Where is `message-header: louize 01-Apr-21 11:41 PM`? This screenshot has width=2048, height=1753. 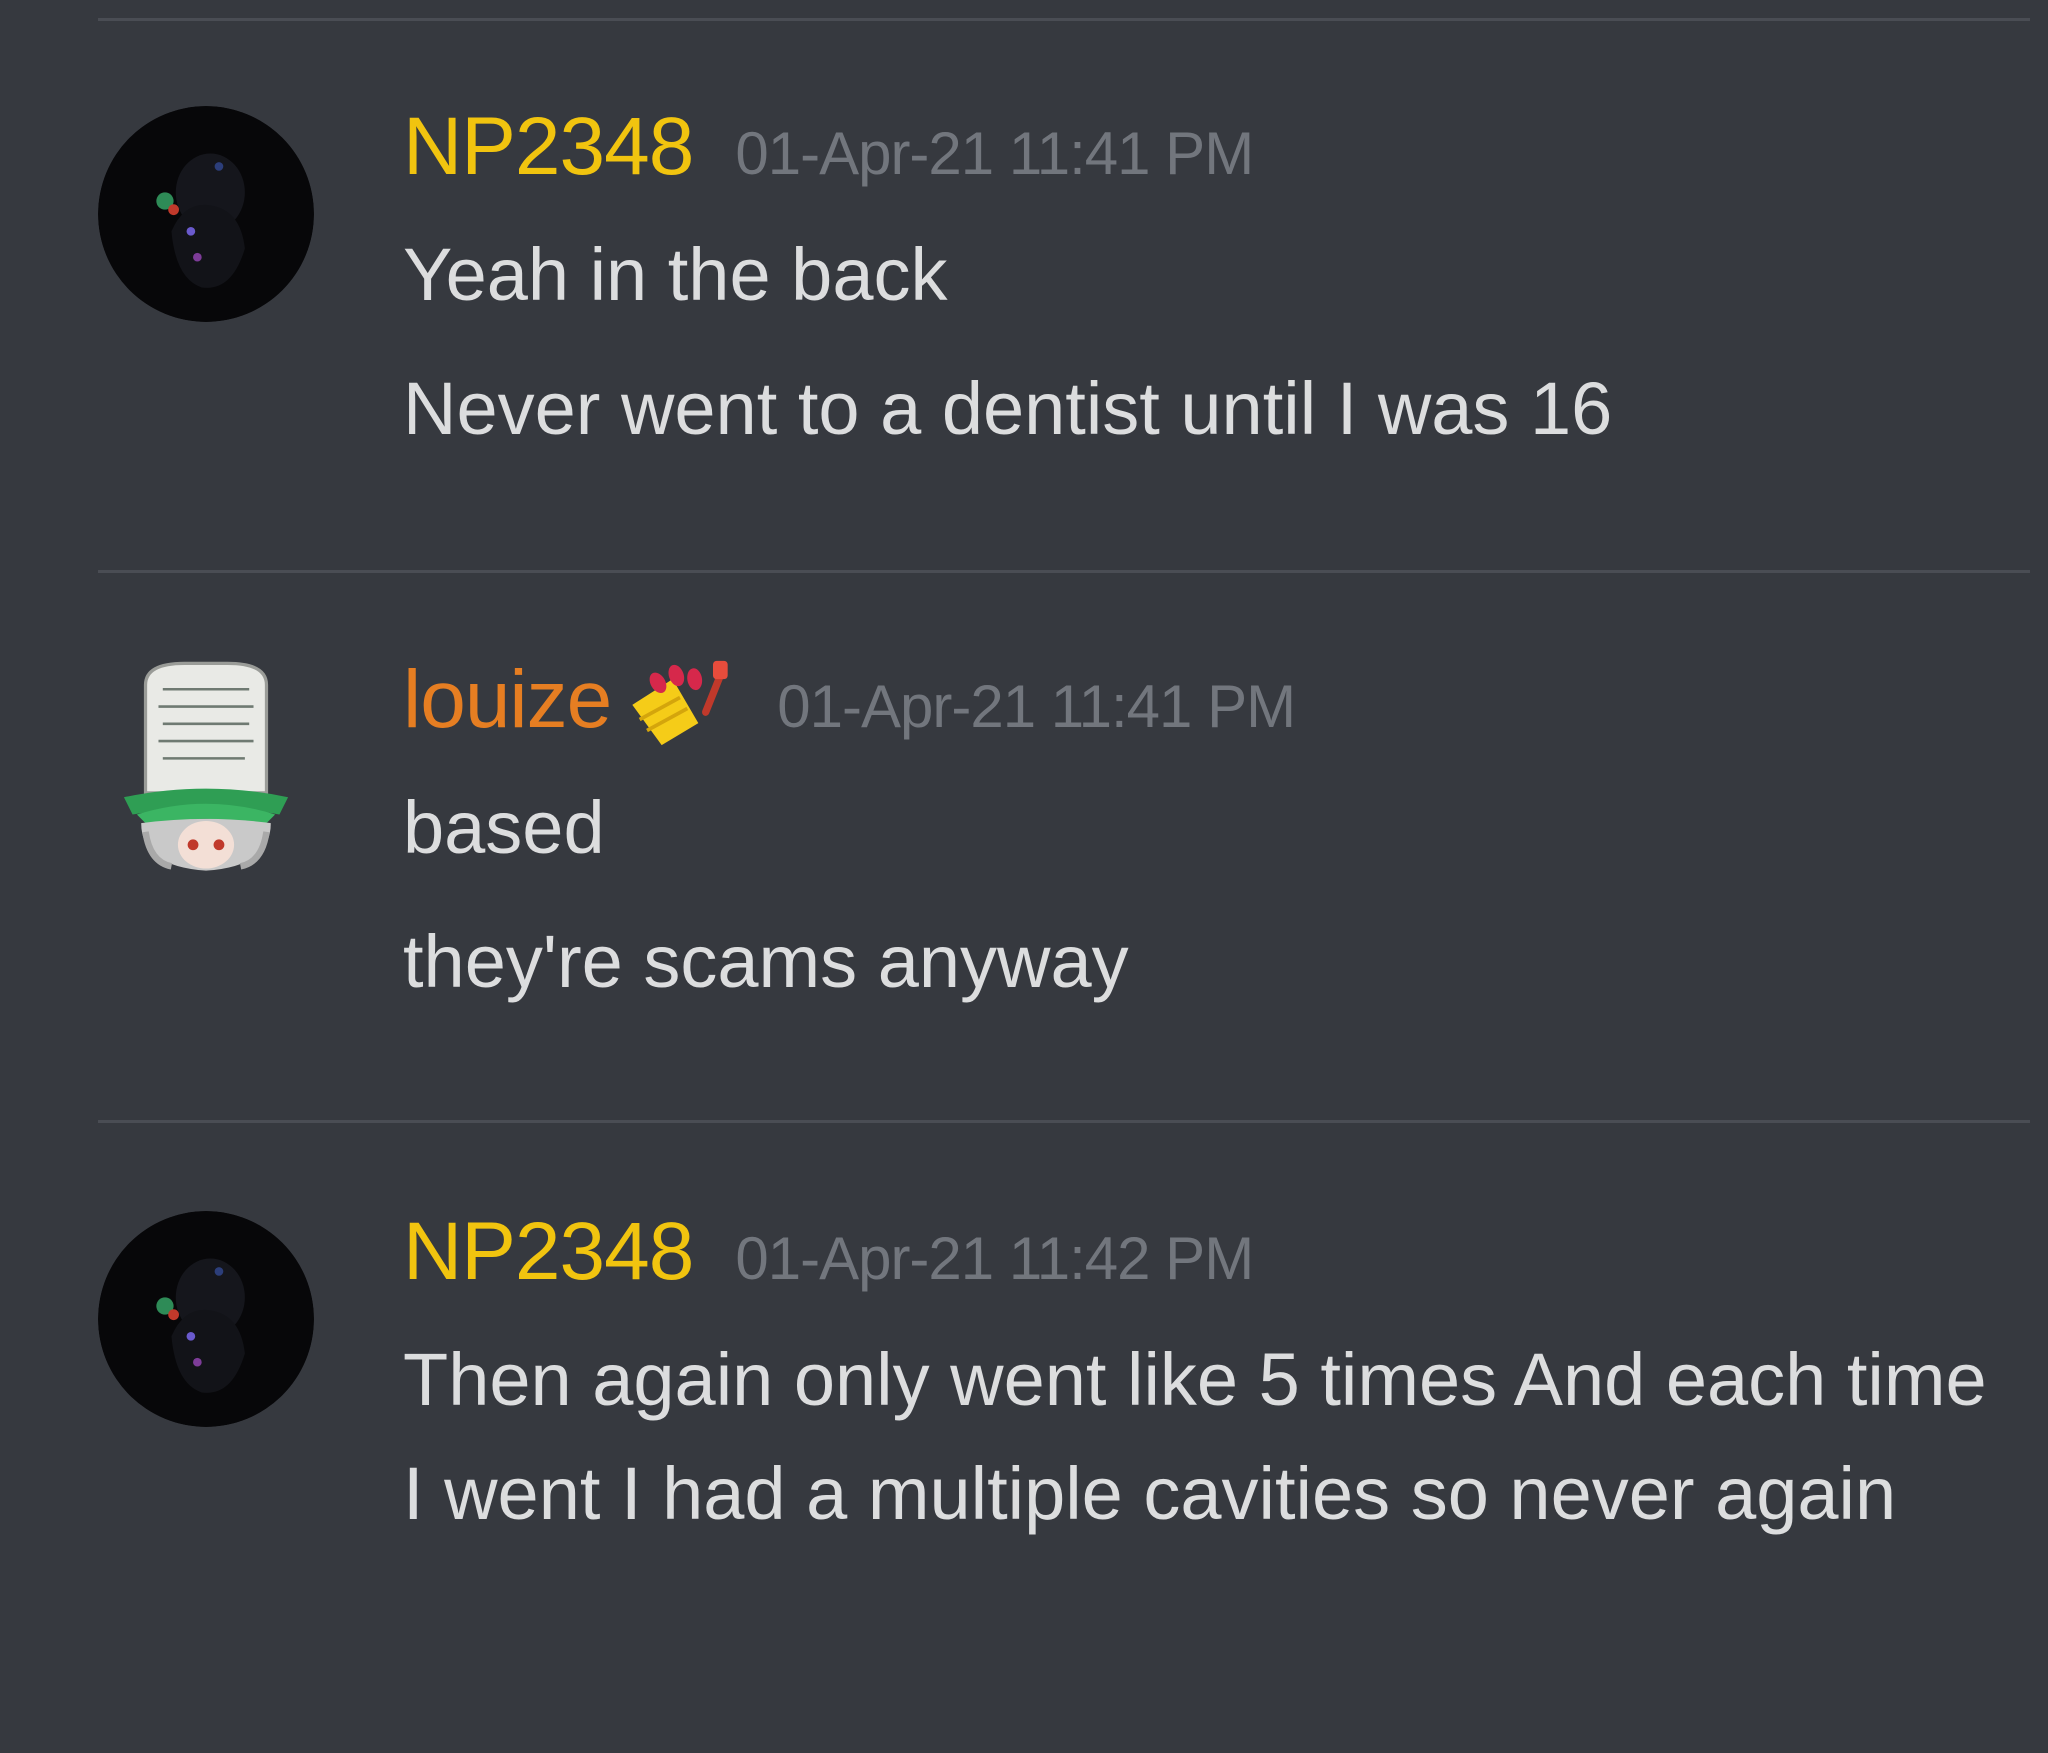 message-header: louize 01-Apr-21 11:41 PM is located at coordinates (1210, 703).